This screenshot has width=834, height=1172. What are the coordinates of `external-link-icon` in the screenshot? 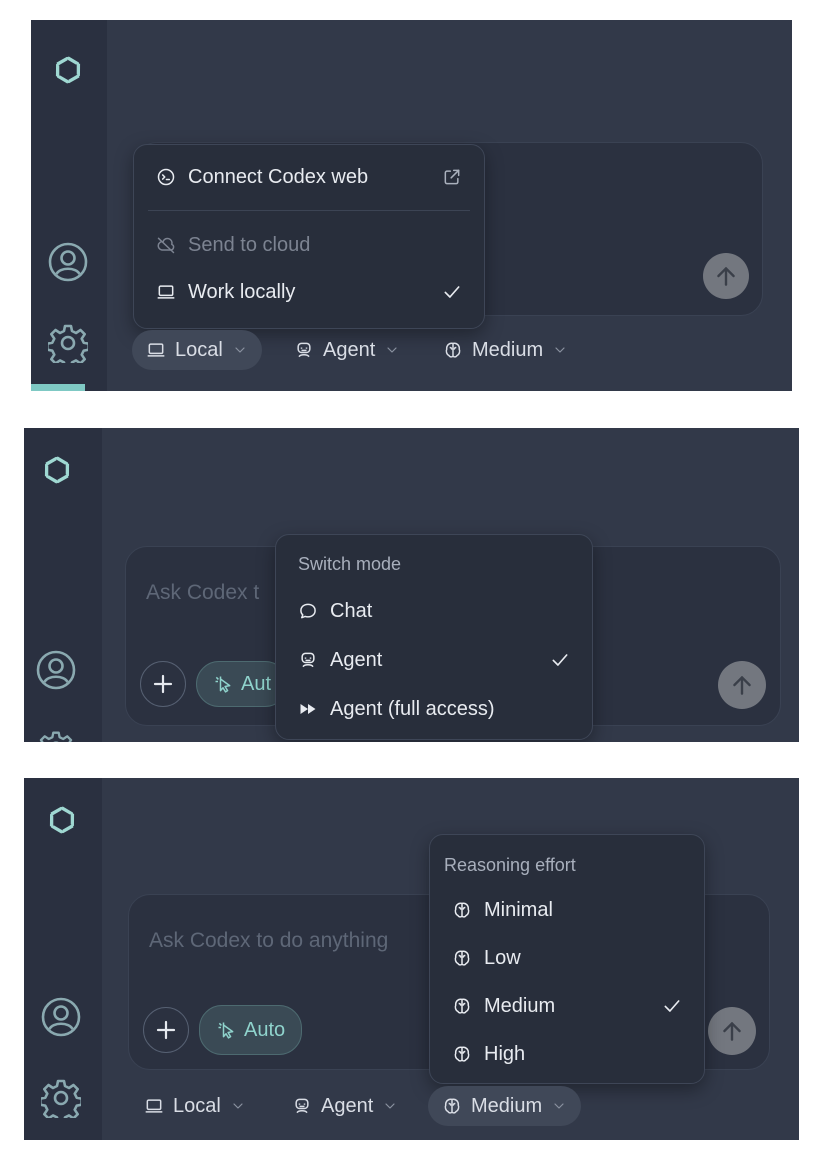 It's located at (452, 177).